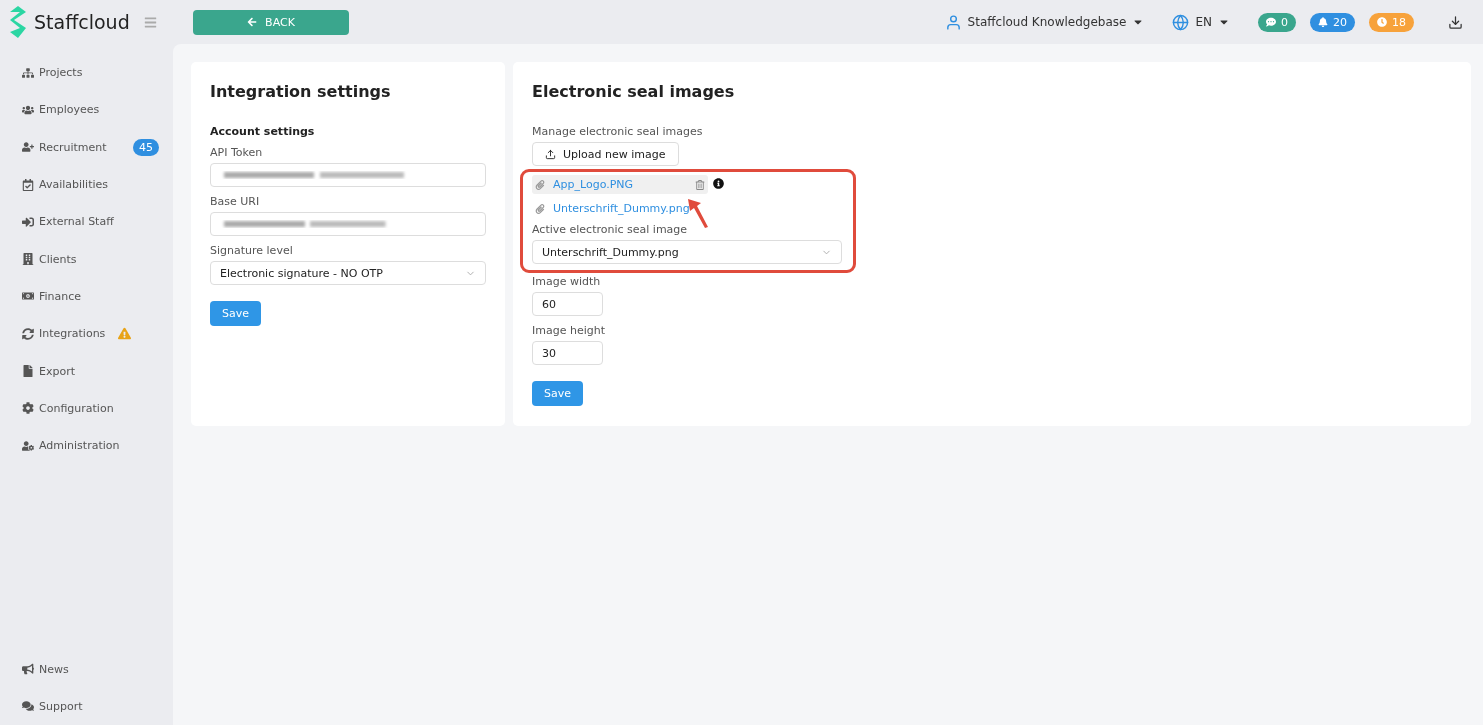 This screenshot has width=1483, height=725. Describe the element at coordinates (1455, 22) in the screenshot. I see `download-icon` at that location.